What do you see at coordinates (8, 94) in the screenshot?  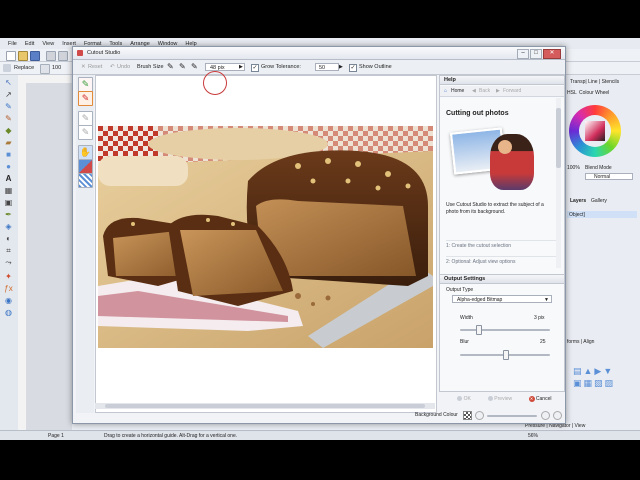 I see `node-tool-icon: ↗` at bounding box center [8, 94].